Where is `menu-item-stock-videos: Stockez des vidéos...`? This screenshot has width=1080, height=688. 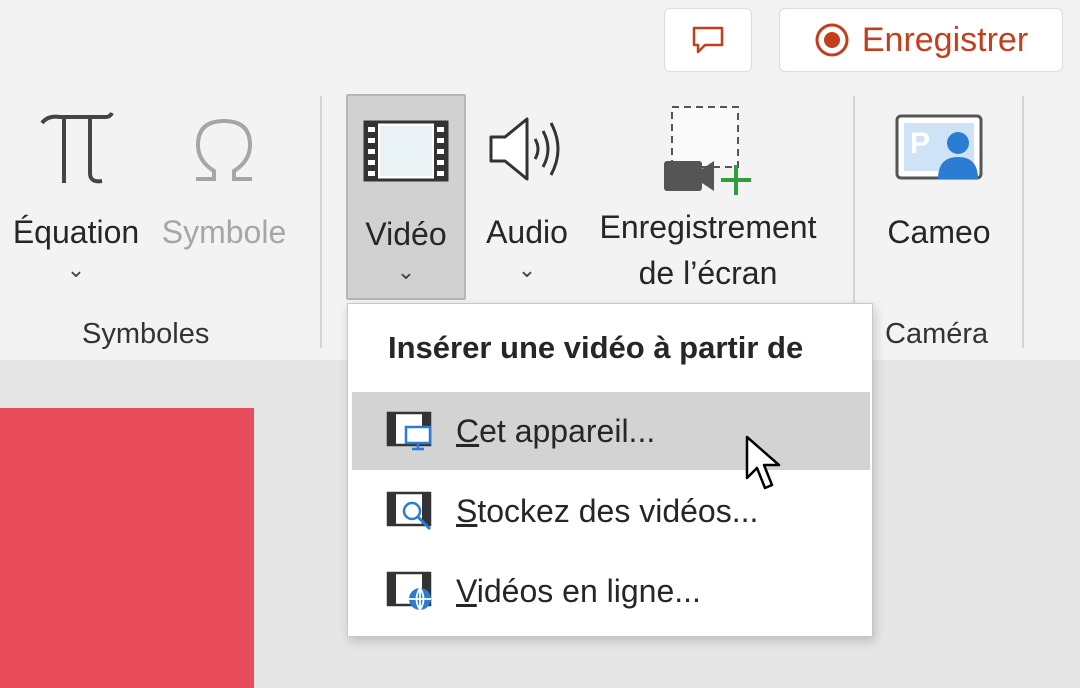
menu-item-stock-videos: Stockez des vidéos... is located at coordinates (611, 511).